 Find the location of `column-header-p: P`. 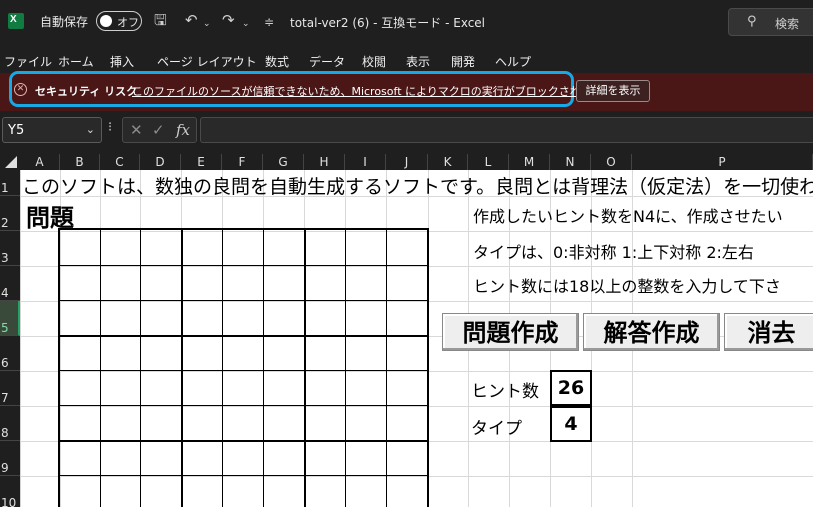

column-header-p: P is located at coordinates (722, 162).